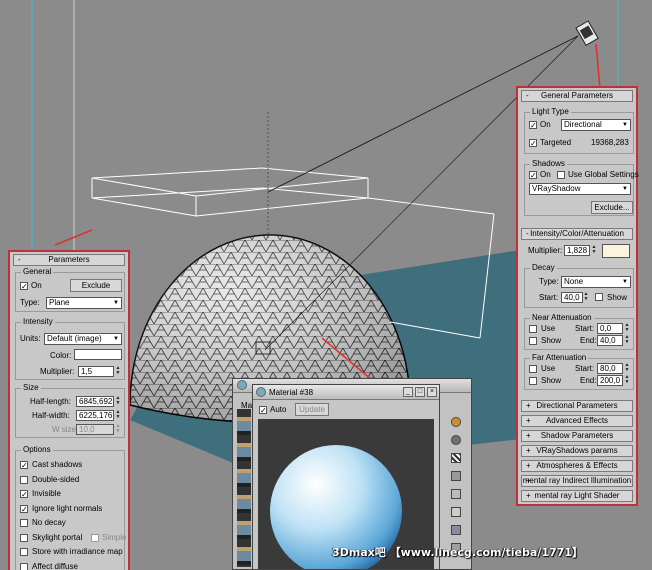 The height and width of the screenshot is (570, 652). I want to click on general-group: General ✓ On Exclude Type: Plane, so click(70, 289).